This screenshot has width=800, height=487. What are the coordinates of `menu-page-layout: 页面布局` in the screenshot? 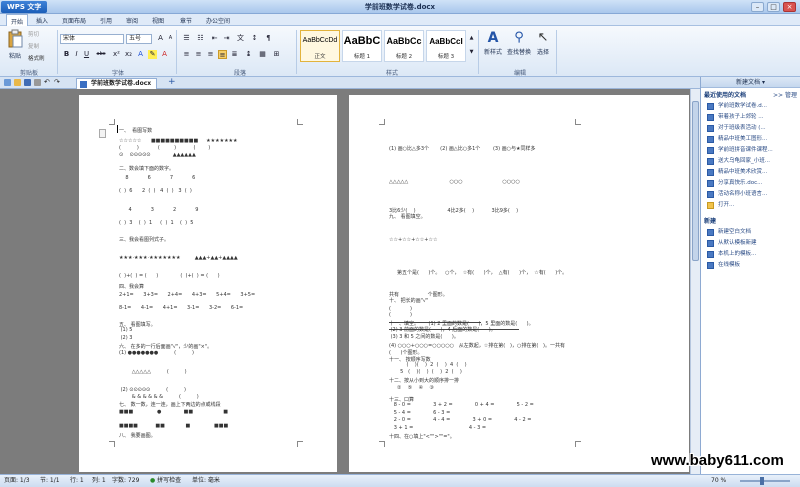 It's located at (74, 20).